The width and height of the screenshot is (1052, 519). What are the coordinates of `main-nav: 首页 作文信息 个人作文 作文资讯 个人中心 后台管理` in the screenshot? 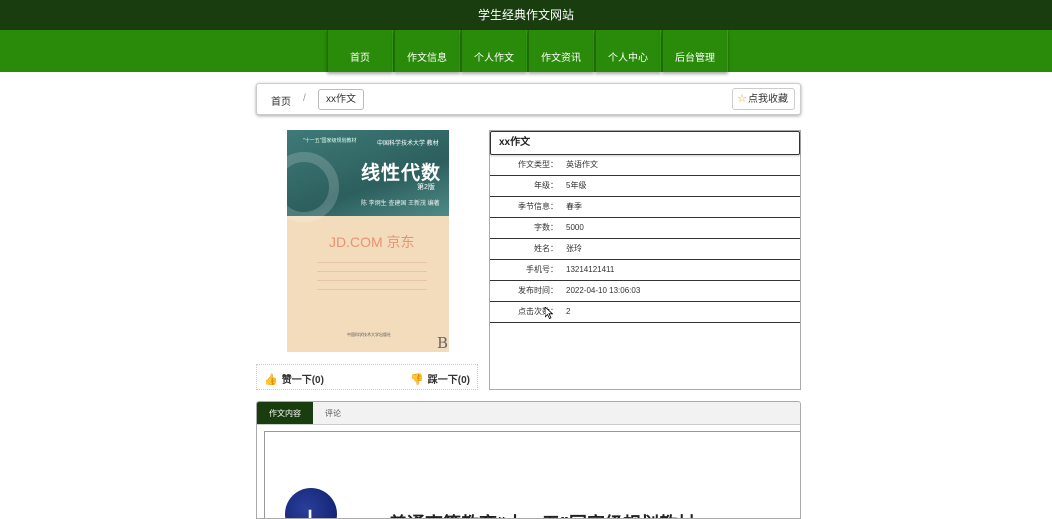 It's located at (526, 51).